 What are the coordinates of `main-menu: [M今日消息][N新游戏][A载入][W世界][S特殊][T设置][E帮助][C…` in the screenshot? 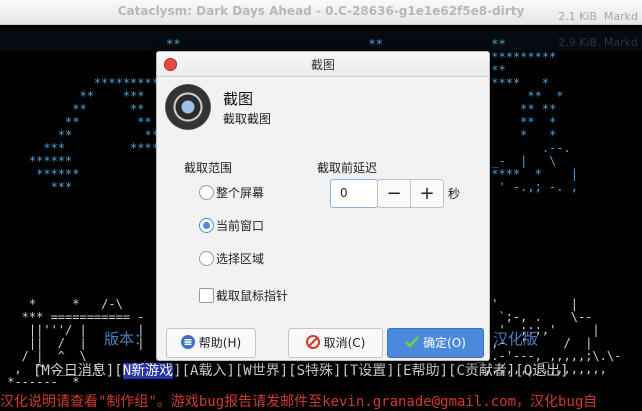 It's located at (301, 370).